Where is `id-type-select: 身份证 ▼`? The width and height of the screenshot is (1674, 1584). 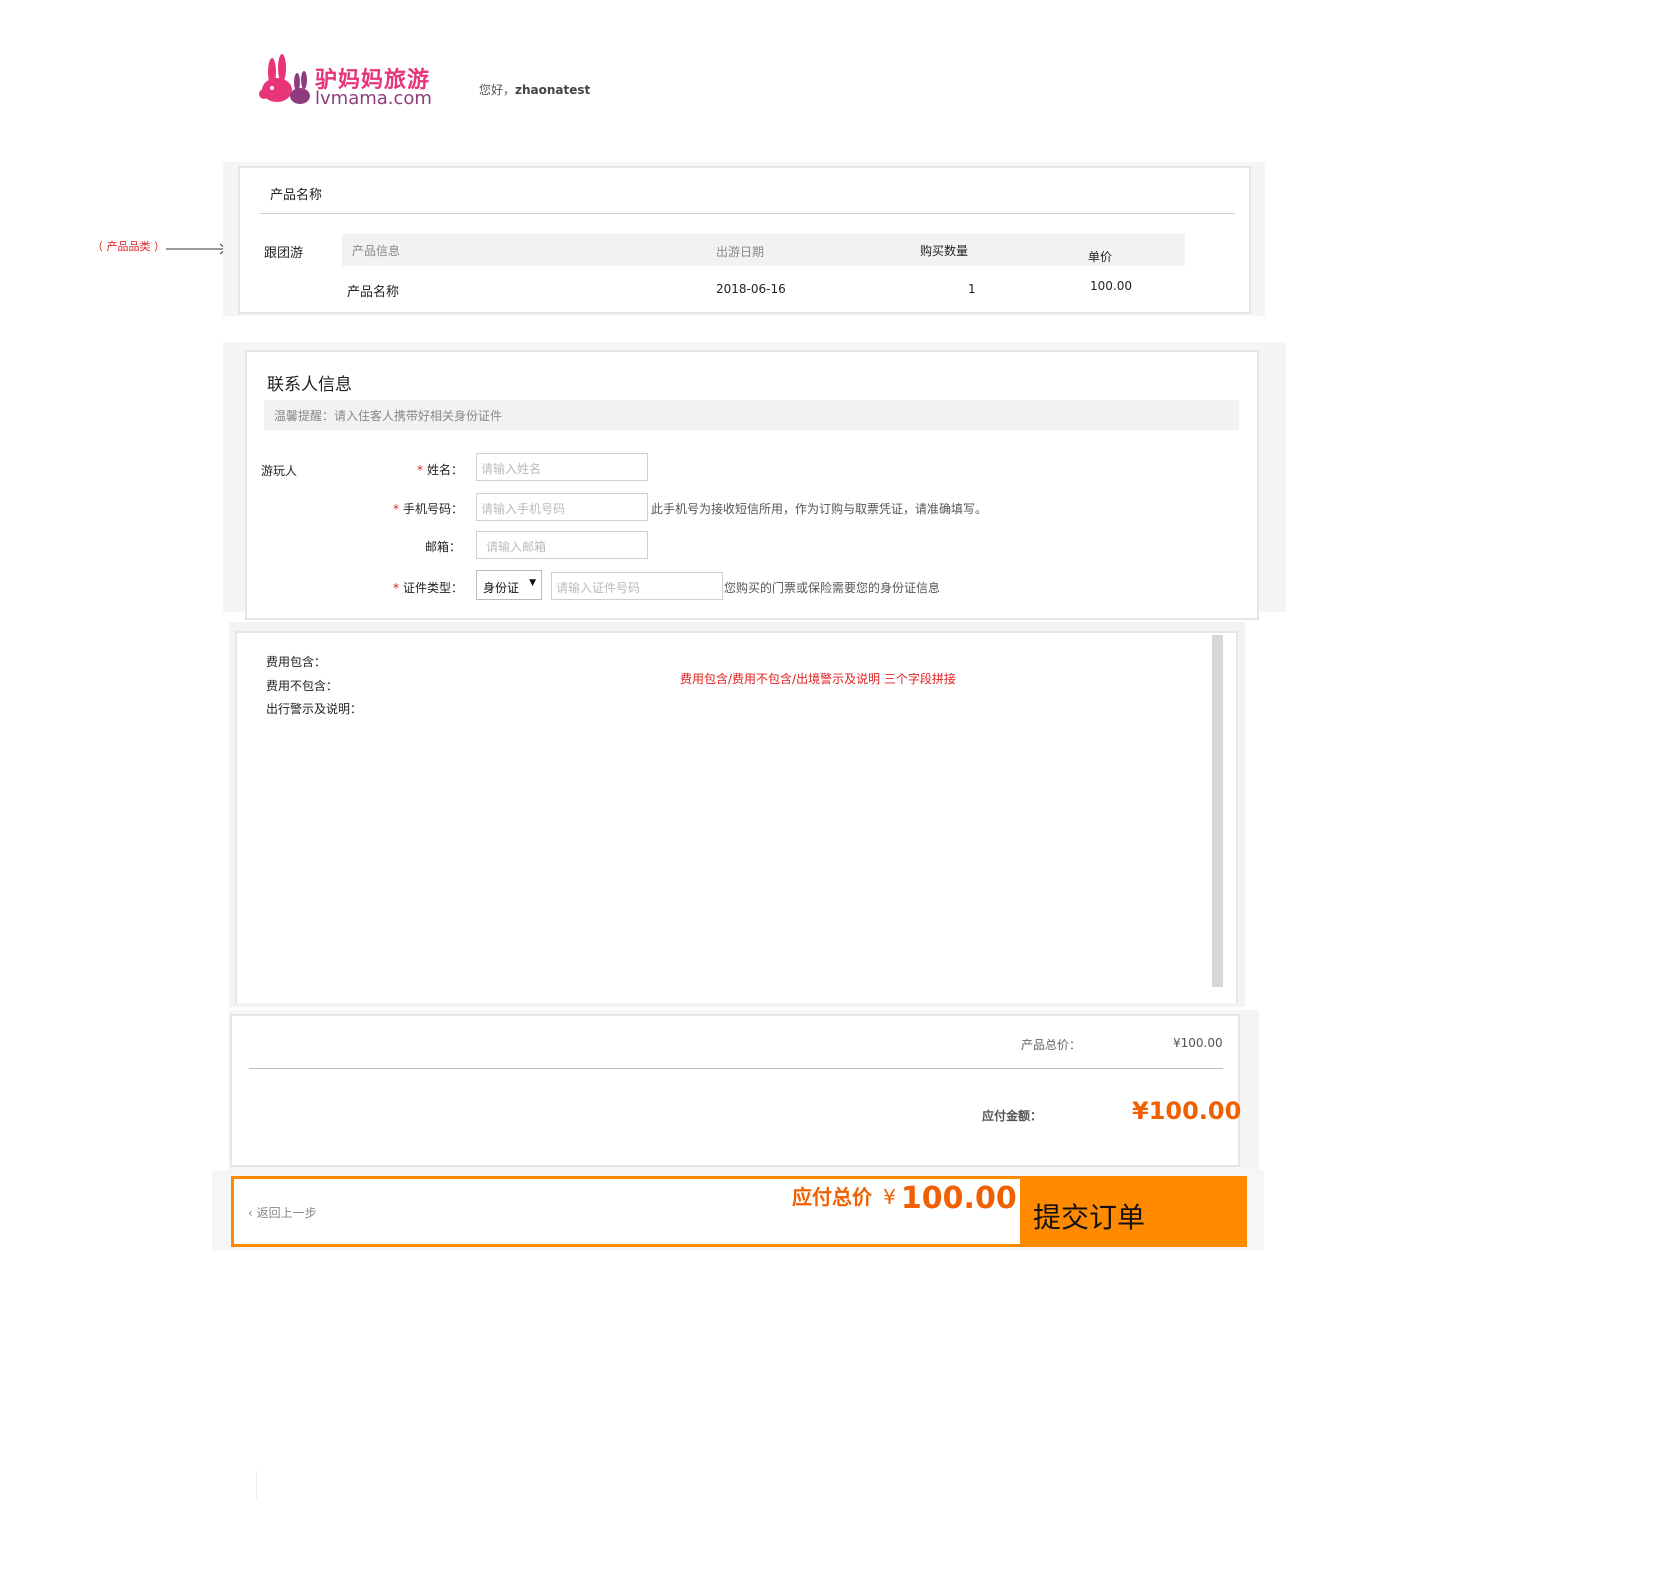
id-type-select: 身份证 ▼ is located at coordinates (509, 585).